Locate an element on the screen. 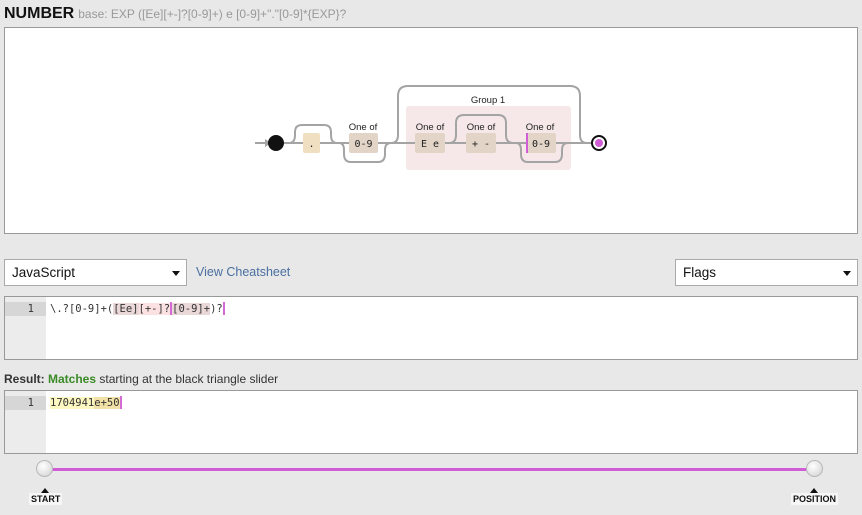 The image size is (862, 515). node-digit-class-text: 0-9 is located at coordinates (363, 144).